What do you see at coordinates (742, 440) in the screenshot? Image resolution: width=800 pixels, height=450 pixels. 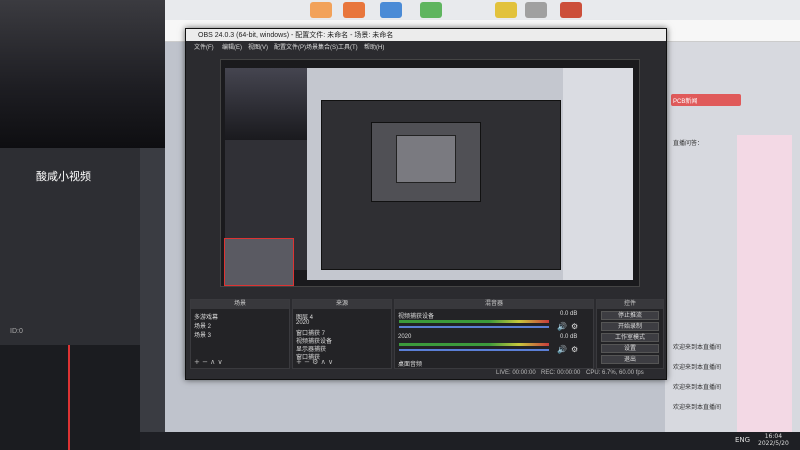 I see `lang-indicator: ENG` at bounding box center [742, 440].